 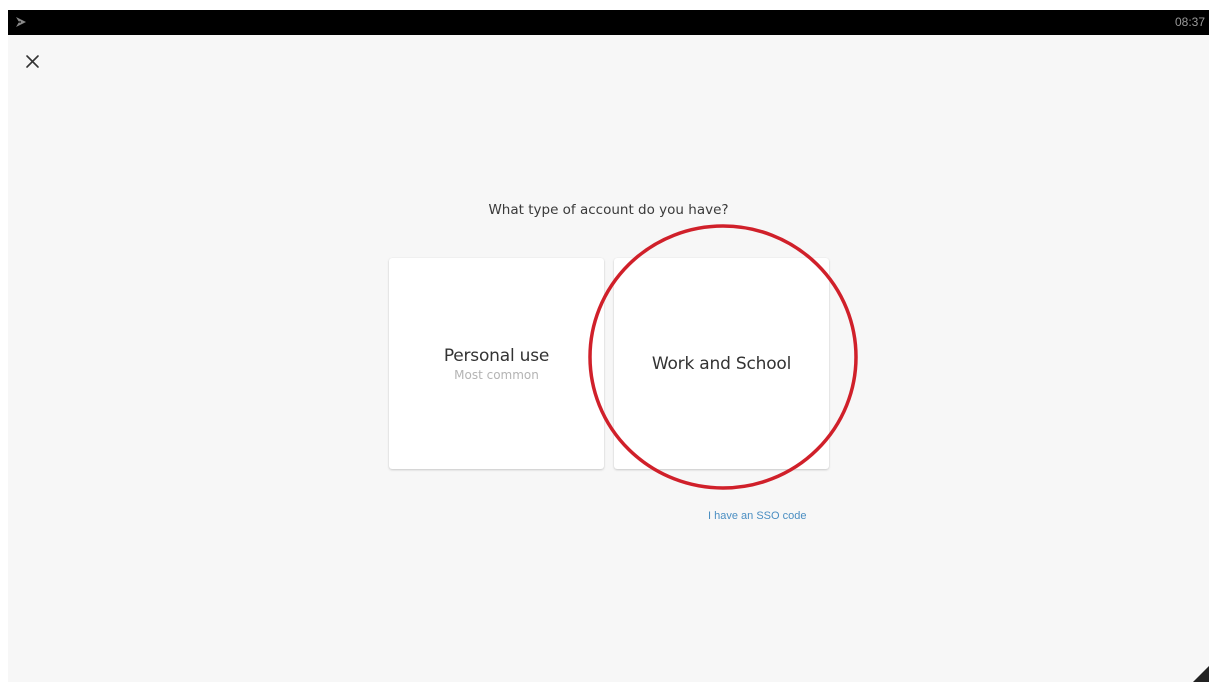 What do you see at coordinates (496, 374) in the screenshot?
I see `personal-use-subtitle: Most common` at bounding box center [496, 374].